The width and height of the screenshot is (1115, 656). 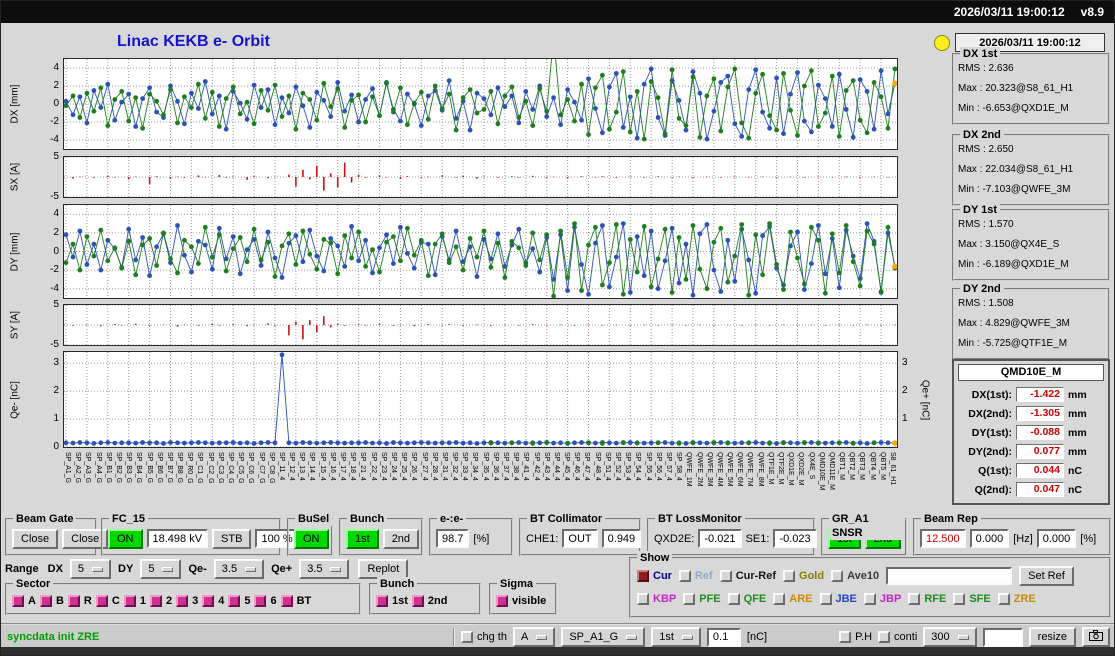 I want to click on group-busel: BuSel ON, so click(x=310, y=534).